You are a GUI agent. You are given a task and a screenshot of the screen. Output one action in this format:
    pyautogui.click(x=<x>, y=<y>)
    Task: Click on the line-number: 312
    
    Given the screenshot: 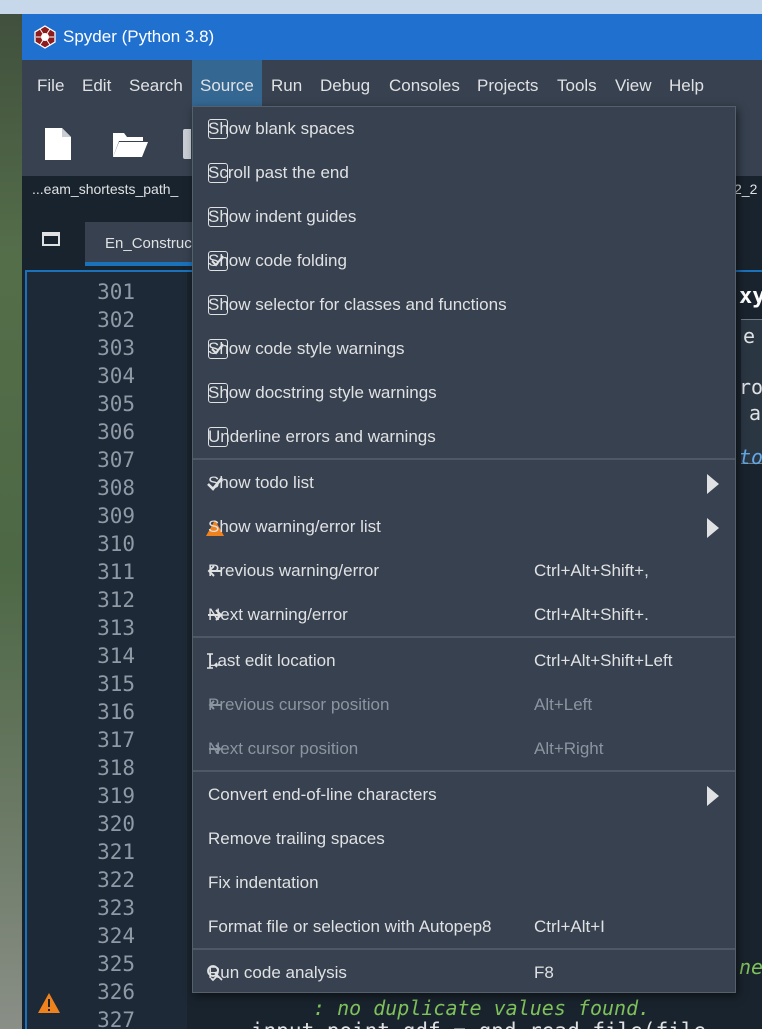 What is the action you would take?
    pyautogui.click(x=116, y=600)
    